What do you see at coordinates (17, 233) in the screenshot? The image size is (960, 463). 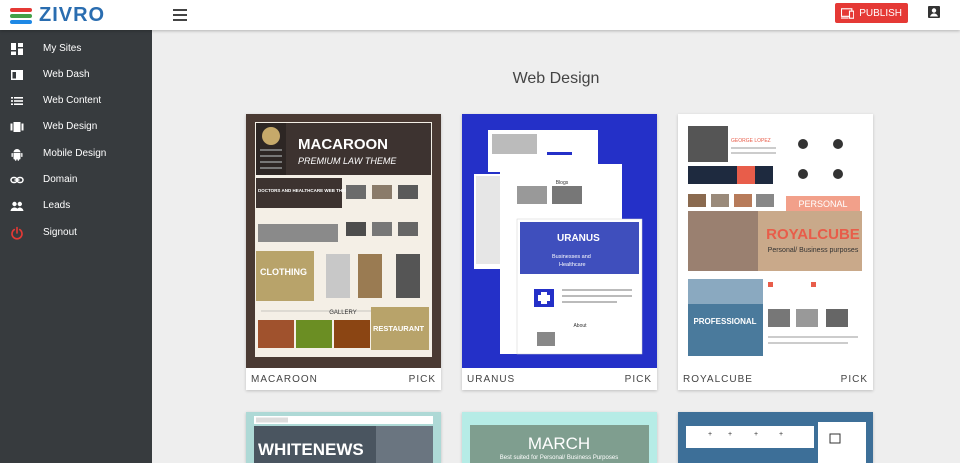 I see `power-icon` at bounding box center [17, 233].